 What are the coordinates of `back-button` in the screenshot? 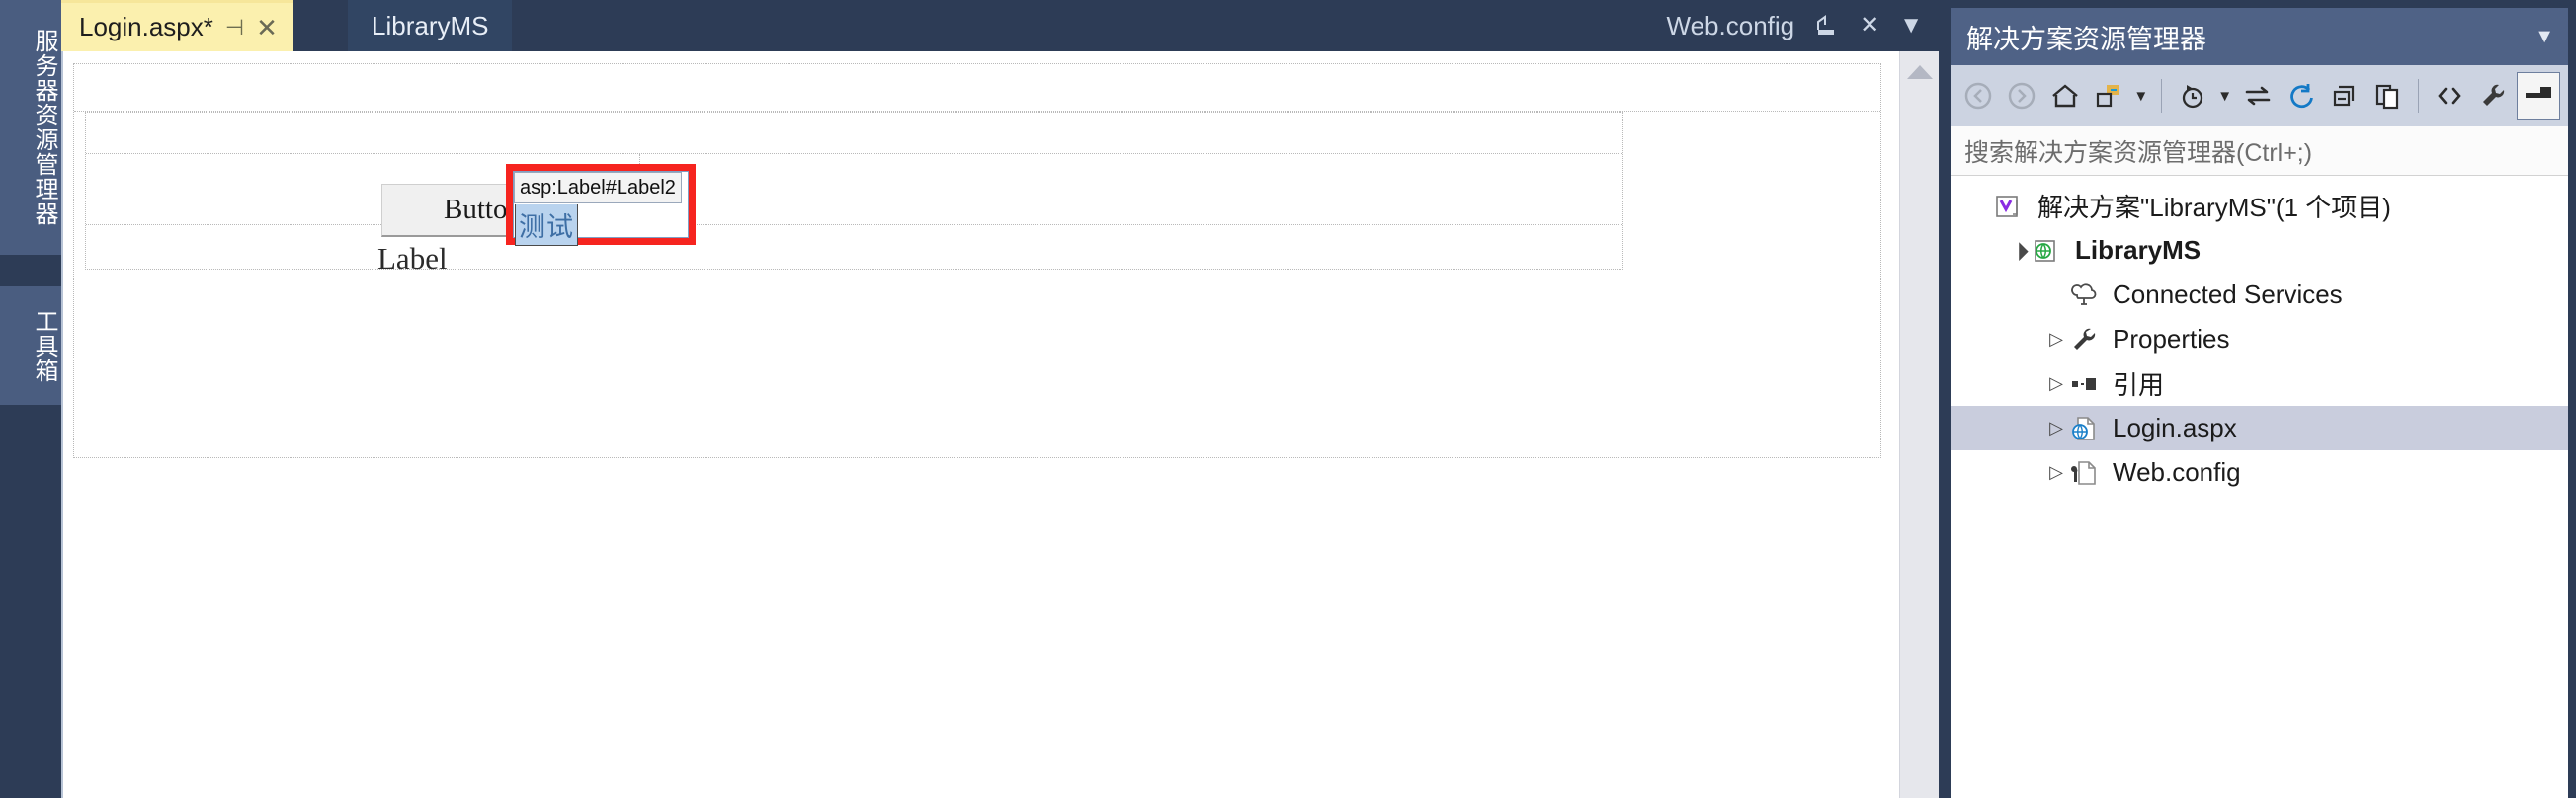 It's located at (1978, 96).